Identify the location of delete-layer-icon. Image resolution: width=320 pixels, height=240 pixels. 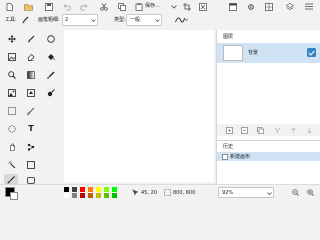
(244, 130).